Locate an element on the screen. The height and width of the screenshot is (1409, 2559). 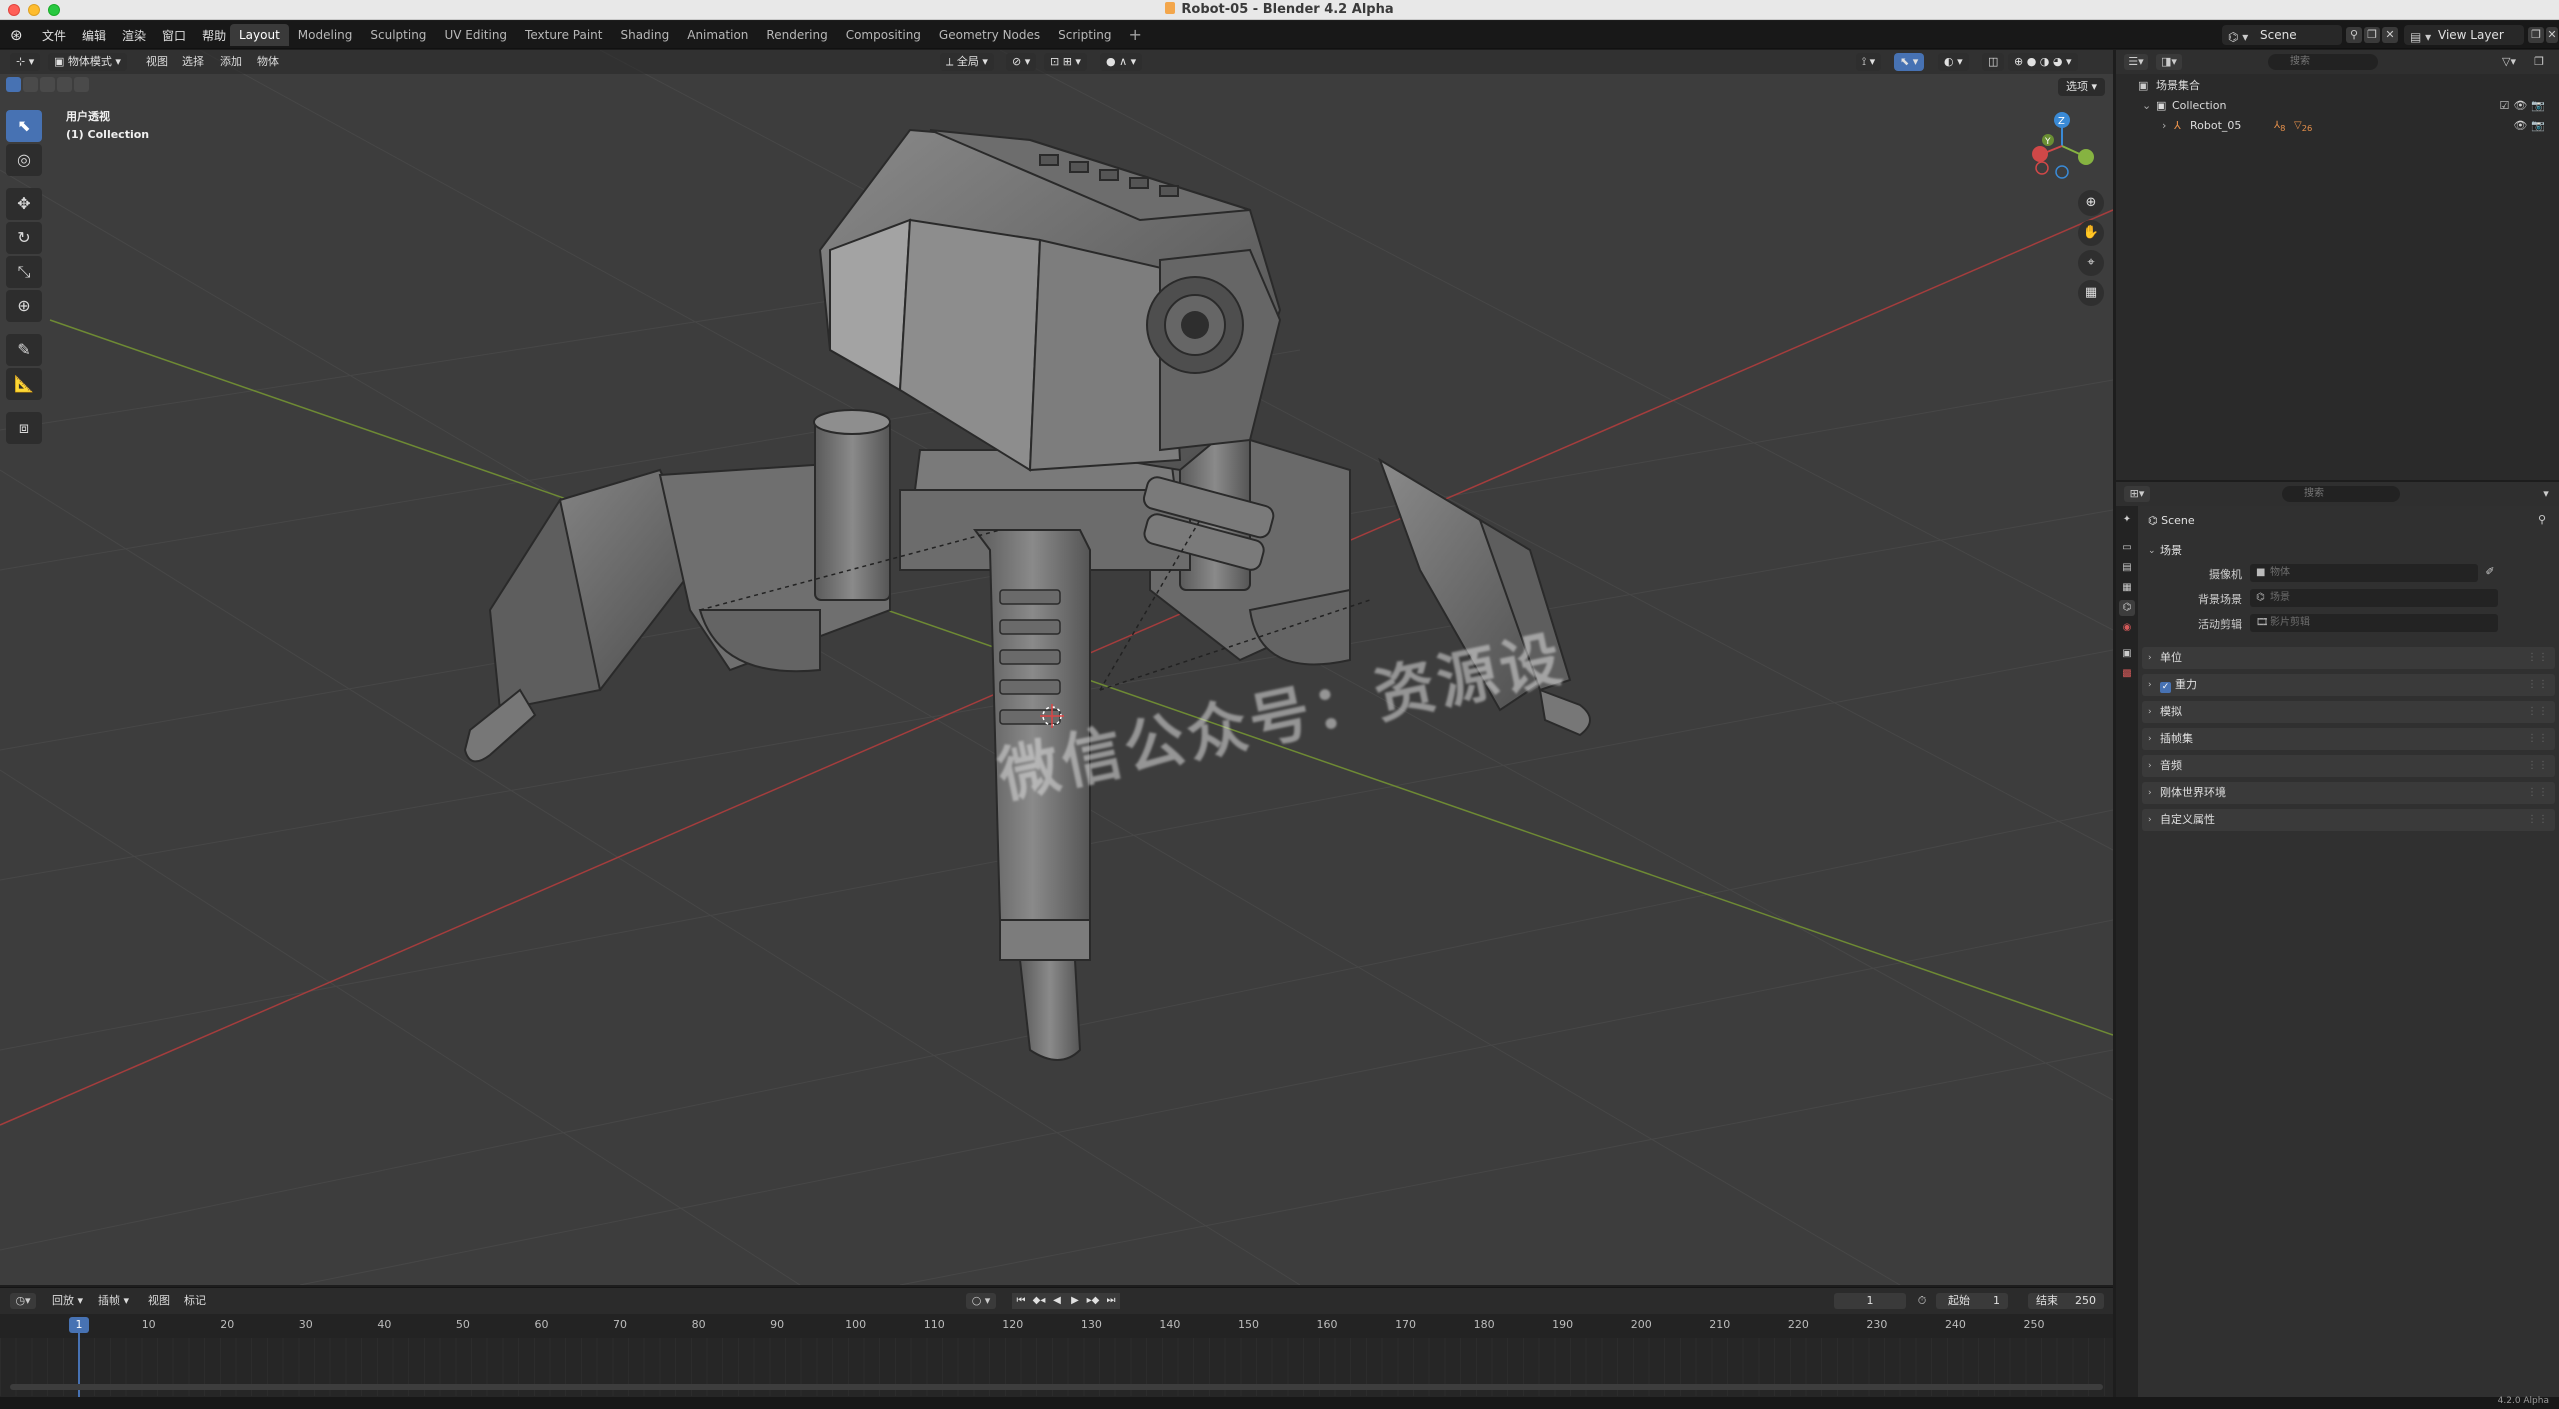
jump-start-icon: ⏮ is located at coordinates (1021, 1301).